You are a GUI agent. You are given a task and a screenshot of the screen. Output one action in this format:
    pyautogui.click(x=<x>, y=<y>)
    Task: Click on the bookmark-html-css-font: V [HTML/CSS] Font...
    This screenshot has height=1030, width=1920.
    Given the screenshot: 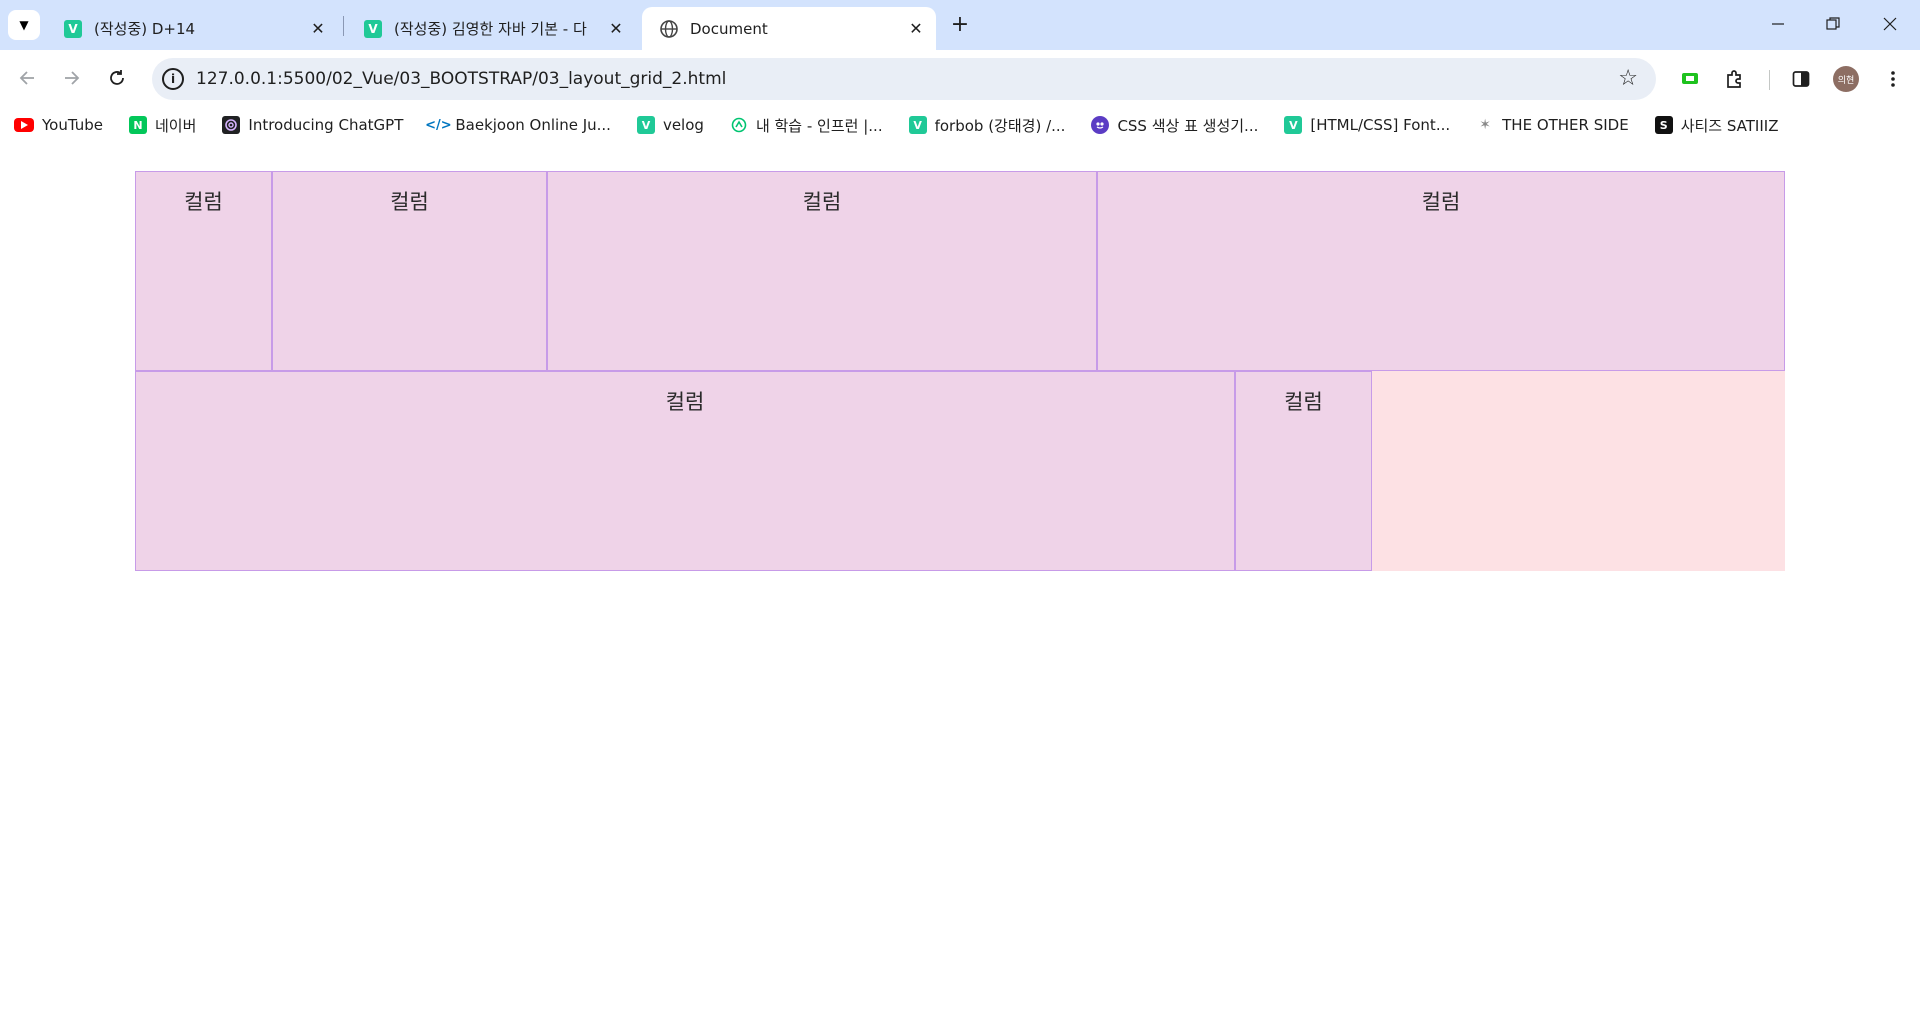 What is the action you would take?
    pyautogui.click(x=1367, y=125)
    